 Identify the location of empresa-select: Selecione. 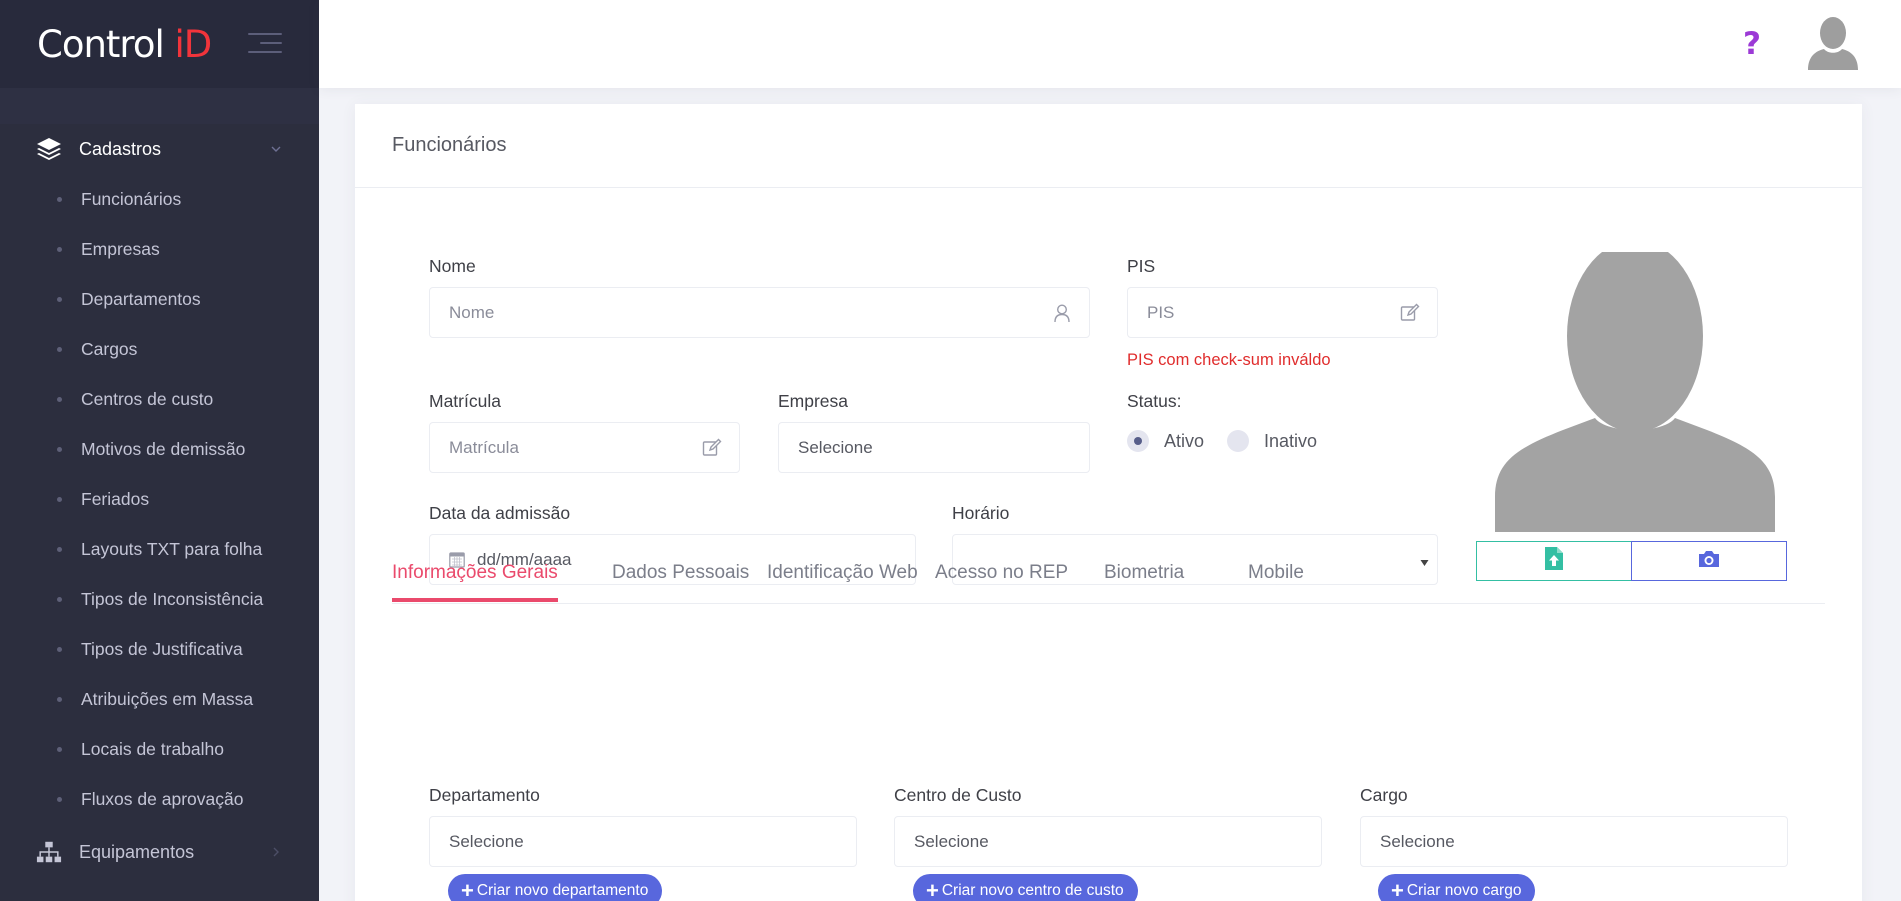
(934, 447).